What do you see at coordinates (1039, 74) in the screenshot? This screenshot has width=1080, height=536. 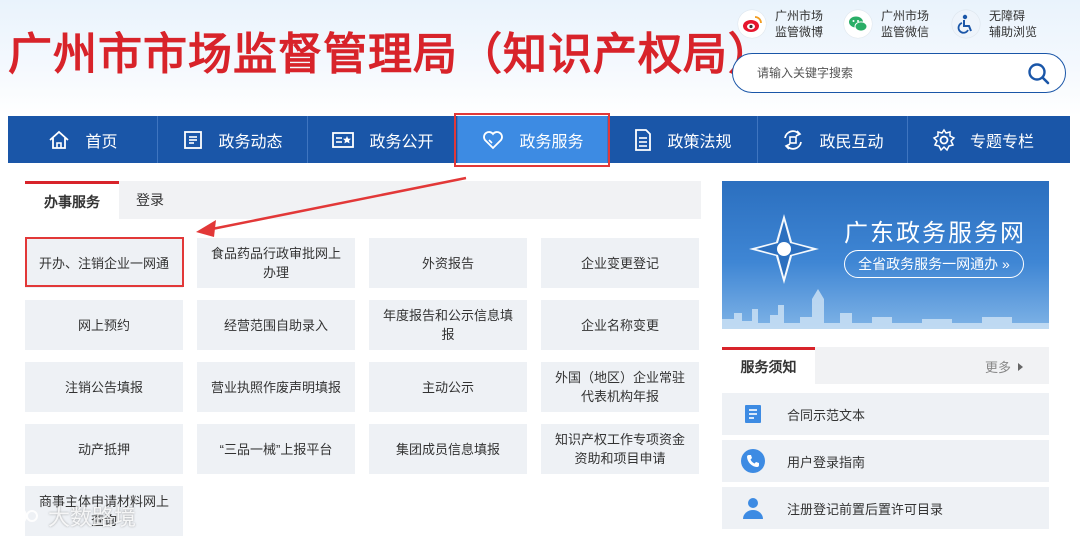 I see `search-icon` at bounding box center [1039, 74].